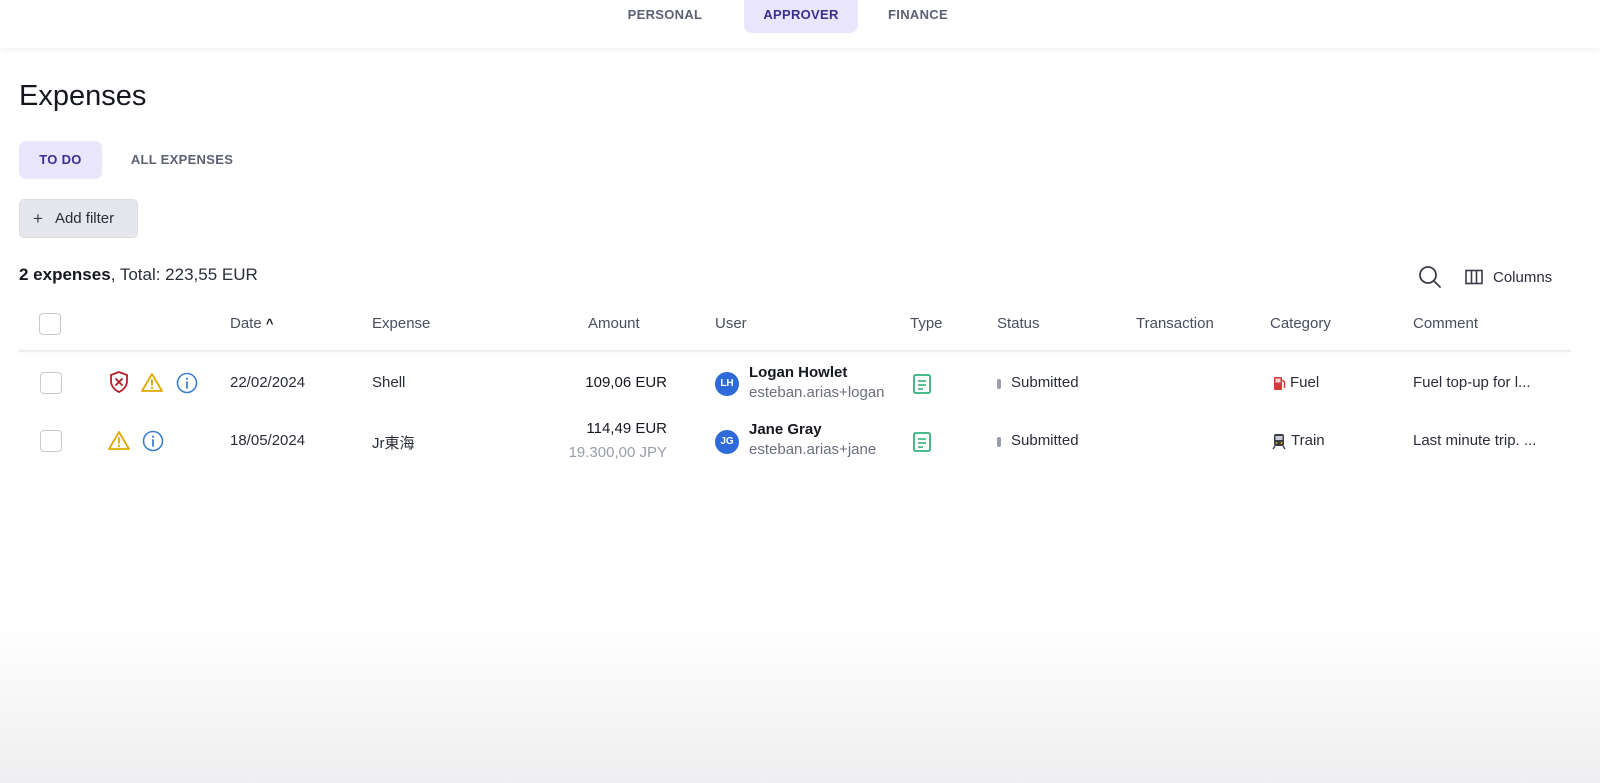  I want to click on expense-date: 18/05/2024, so click(268, 440).